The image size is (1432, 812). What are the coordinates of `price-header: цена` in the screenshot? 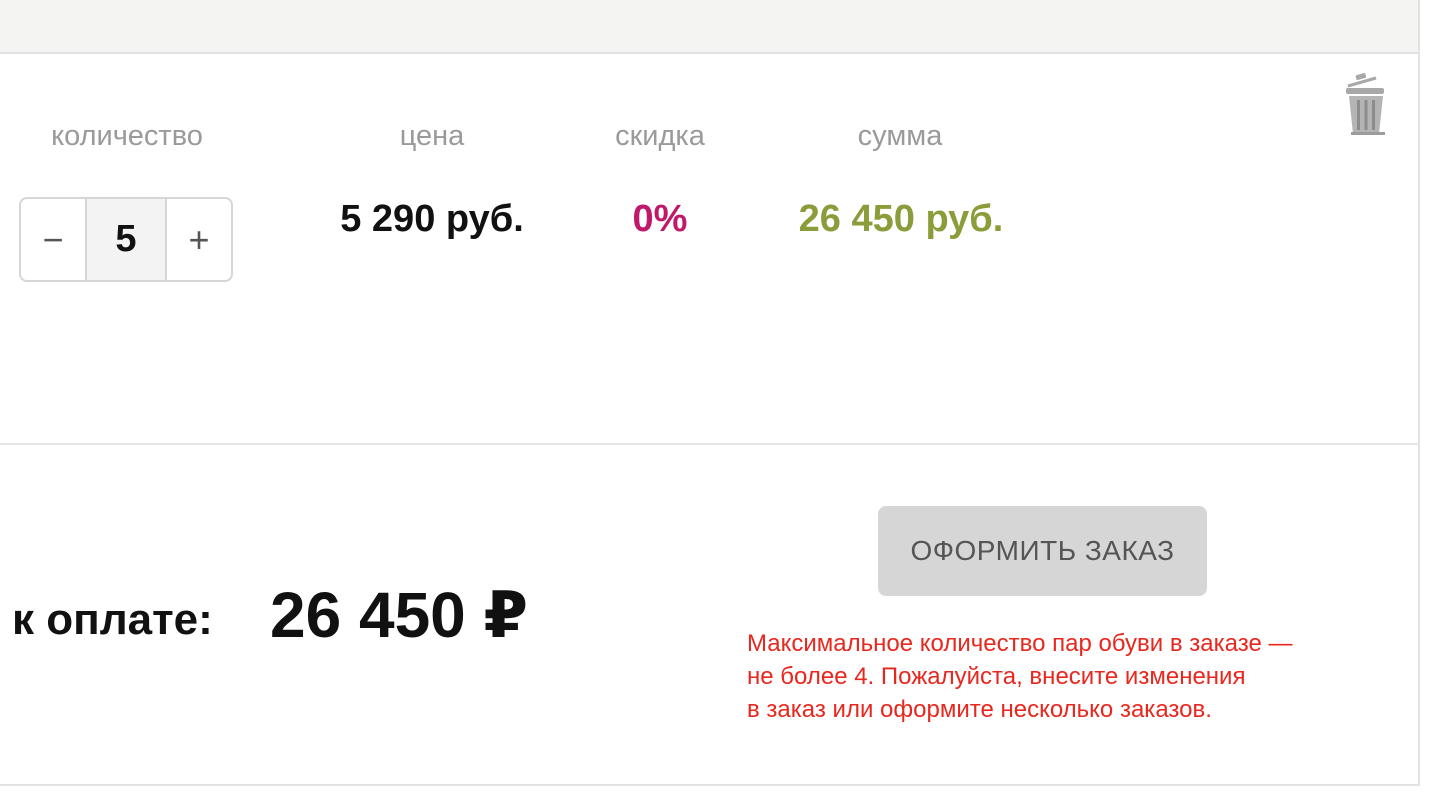 It's located at (432, 136).